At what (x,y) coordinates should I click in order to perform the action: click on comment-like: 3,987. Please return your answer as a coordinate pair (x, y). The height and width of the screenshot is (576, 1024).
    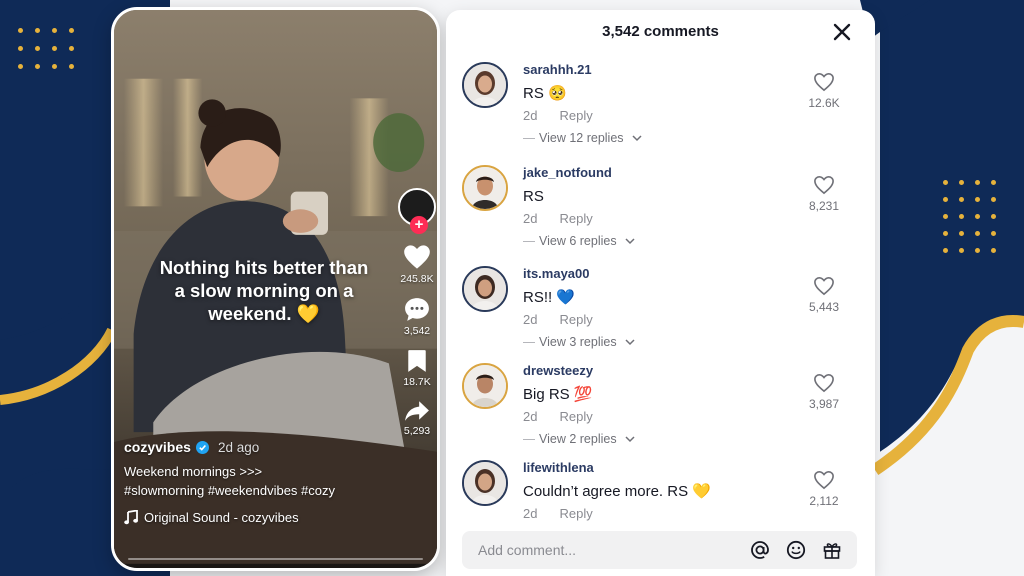
    Looking at the image, I should click on (824, 392).